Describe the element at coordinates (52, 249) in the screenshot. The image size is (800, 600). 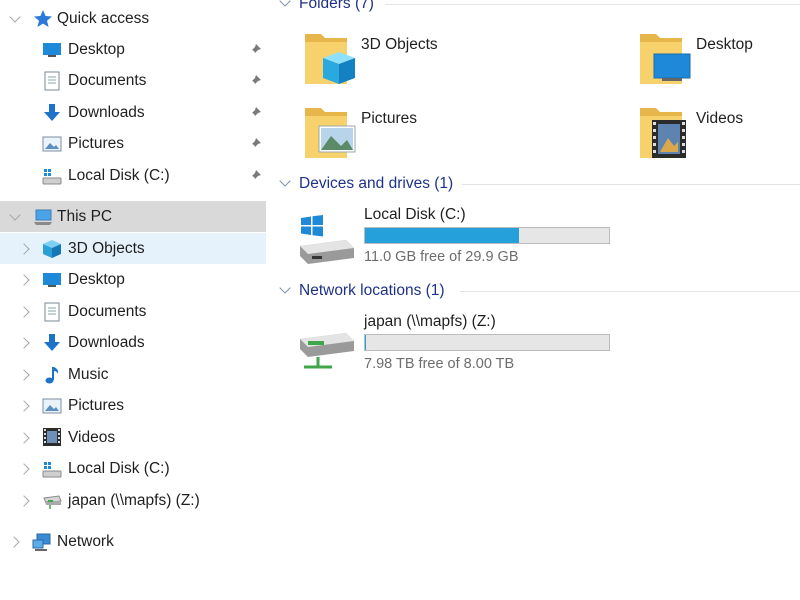
I see `3d-objects-icon` at that location.